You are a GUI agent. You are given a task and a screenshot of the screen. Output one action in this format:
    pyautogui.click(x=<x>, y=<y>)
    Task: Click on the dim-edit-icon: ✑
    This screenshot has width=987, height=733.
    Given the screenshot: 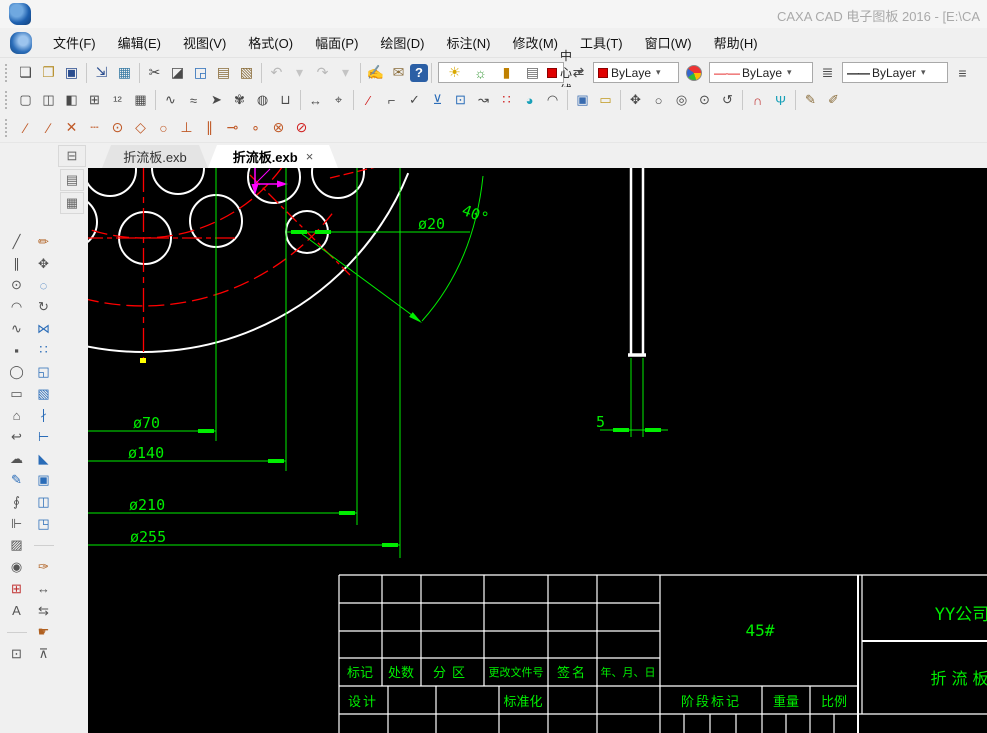 What is the action you would take?
    pyautogui.click(x=44, y=567)
    